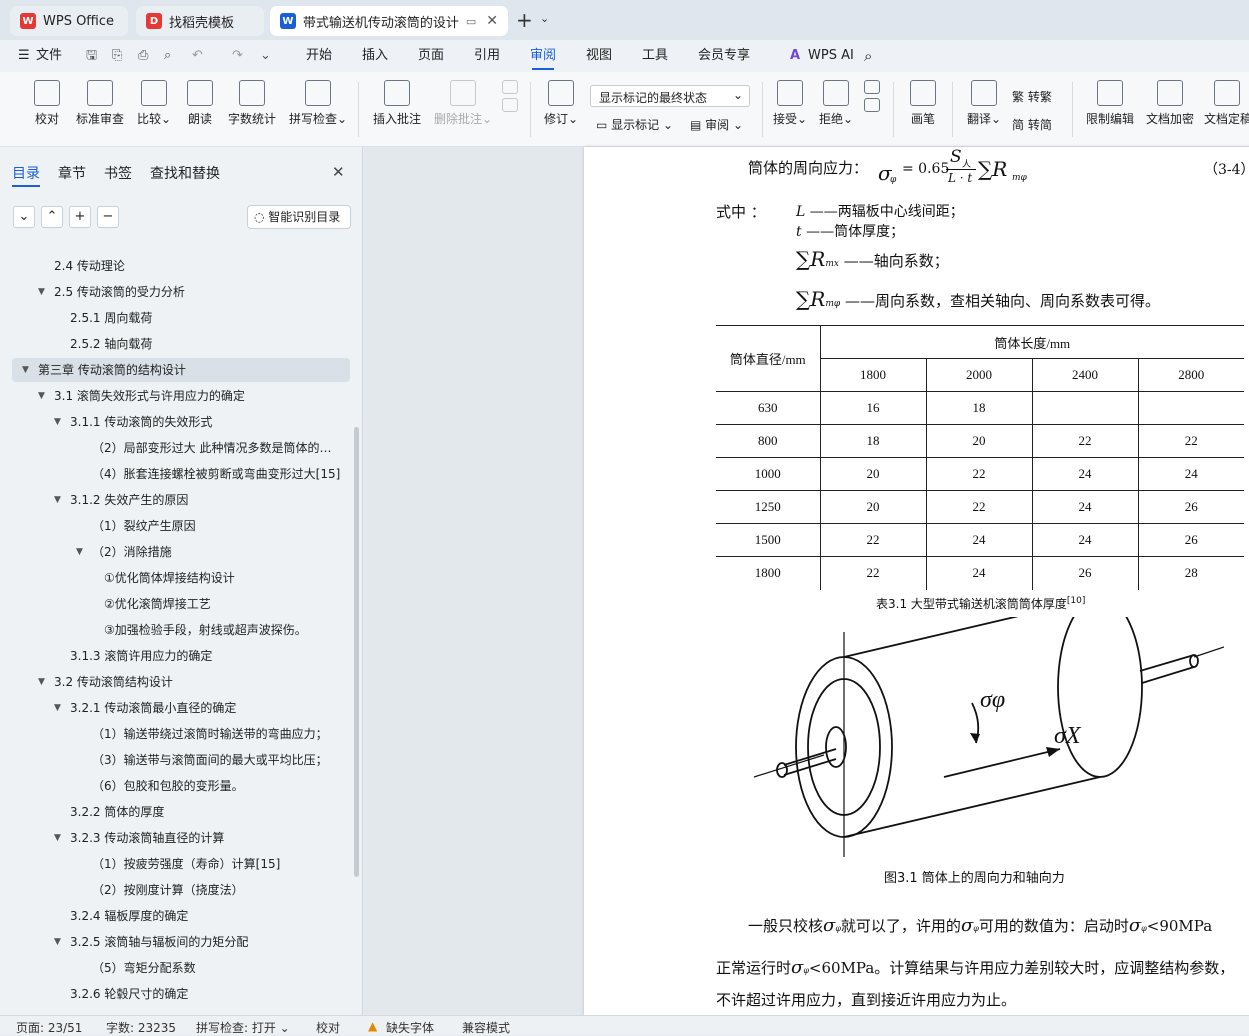 The height and width of the screenshot is (1036, 1249). I want to click on new-tab-icon: +, so click(524, 20).